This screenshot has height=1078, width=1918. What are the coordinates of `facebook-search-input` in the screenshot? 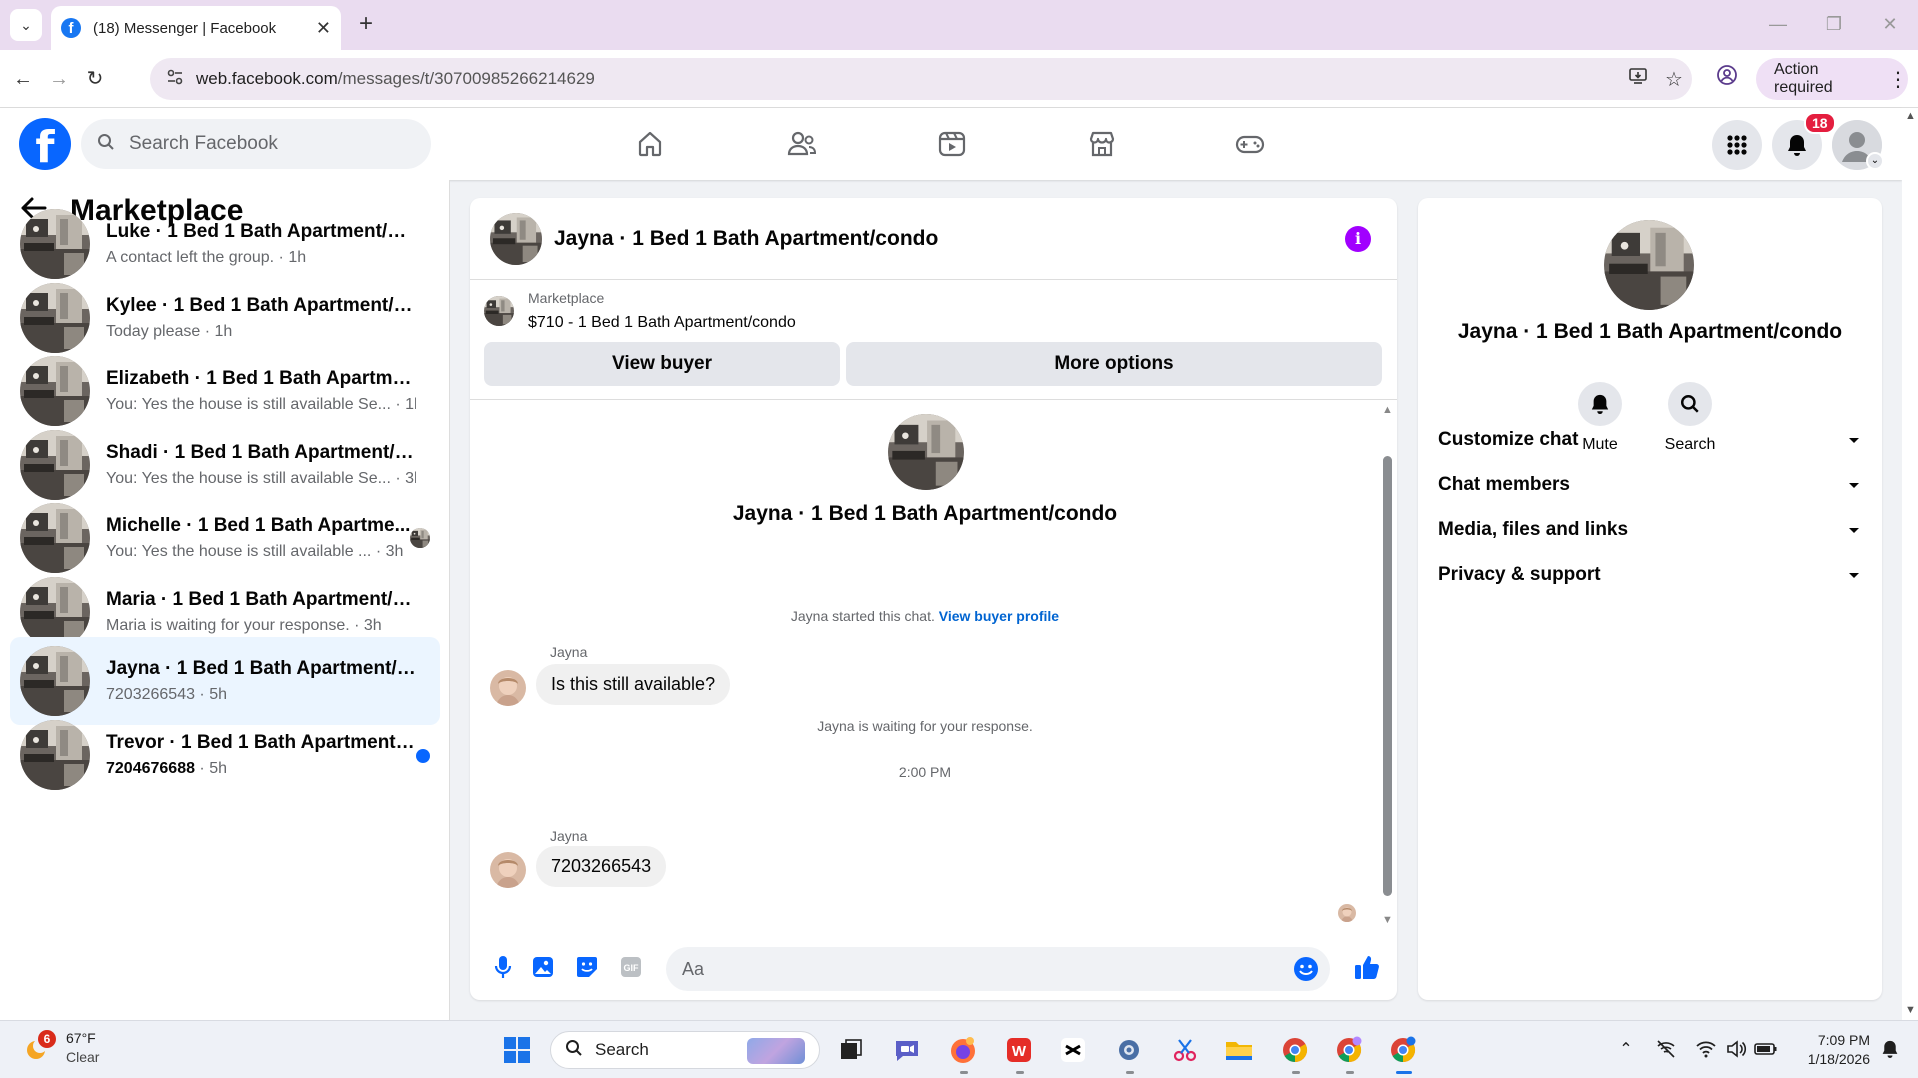 It's located at (269, 144).